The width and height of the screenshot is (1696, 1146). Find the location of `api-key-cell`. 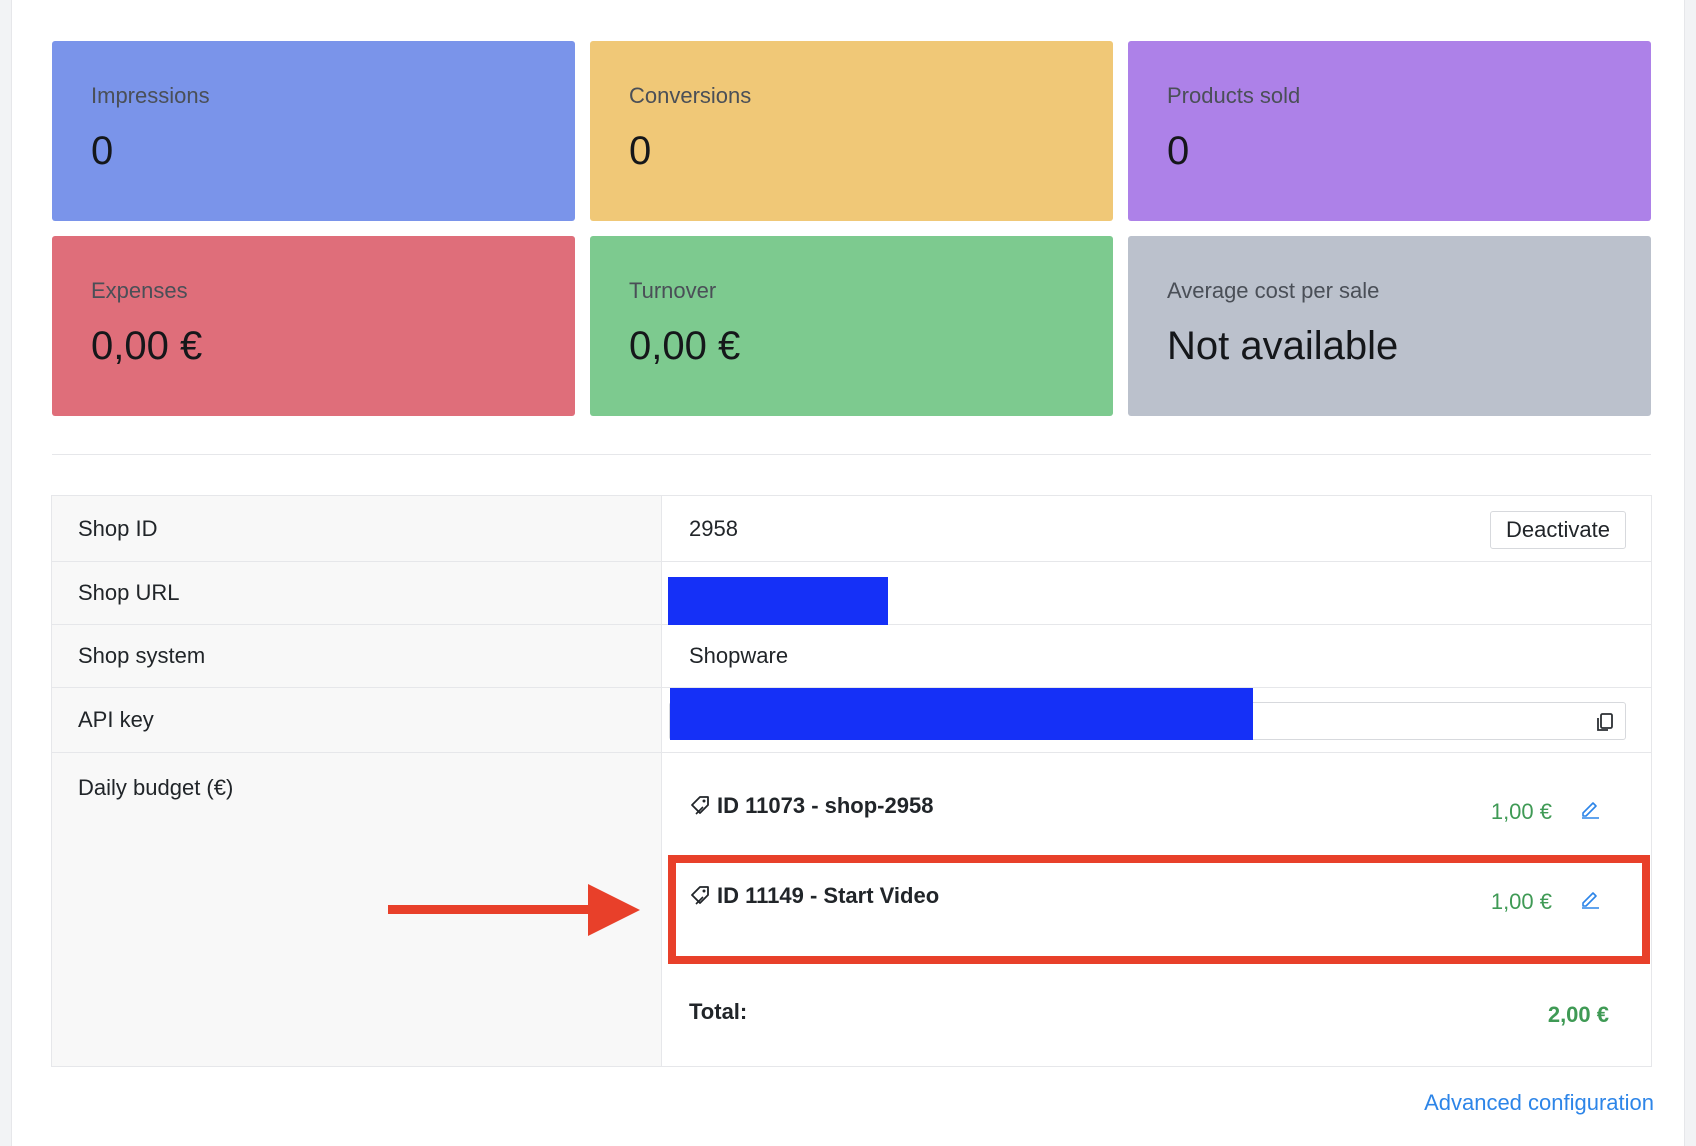

api-key-cell is located at coordinates (1156, 720).